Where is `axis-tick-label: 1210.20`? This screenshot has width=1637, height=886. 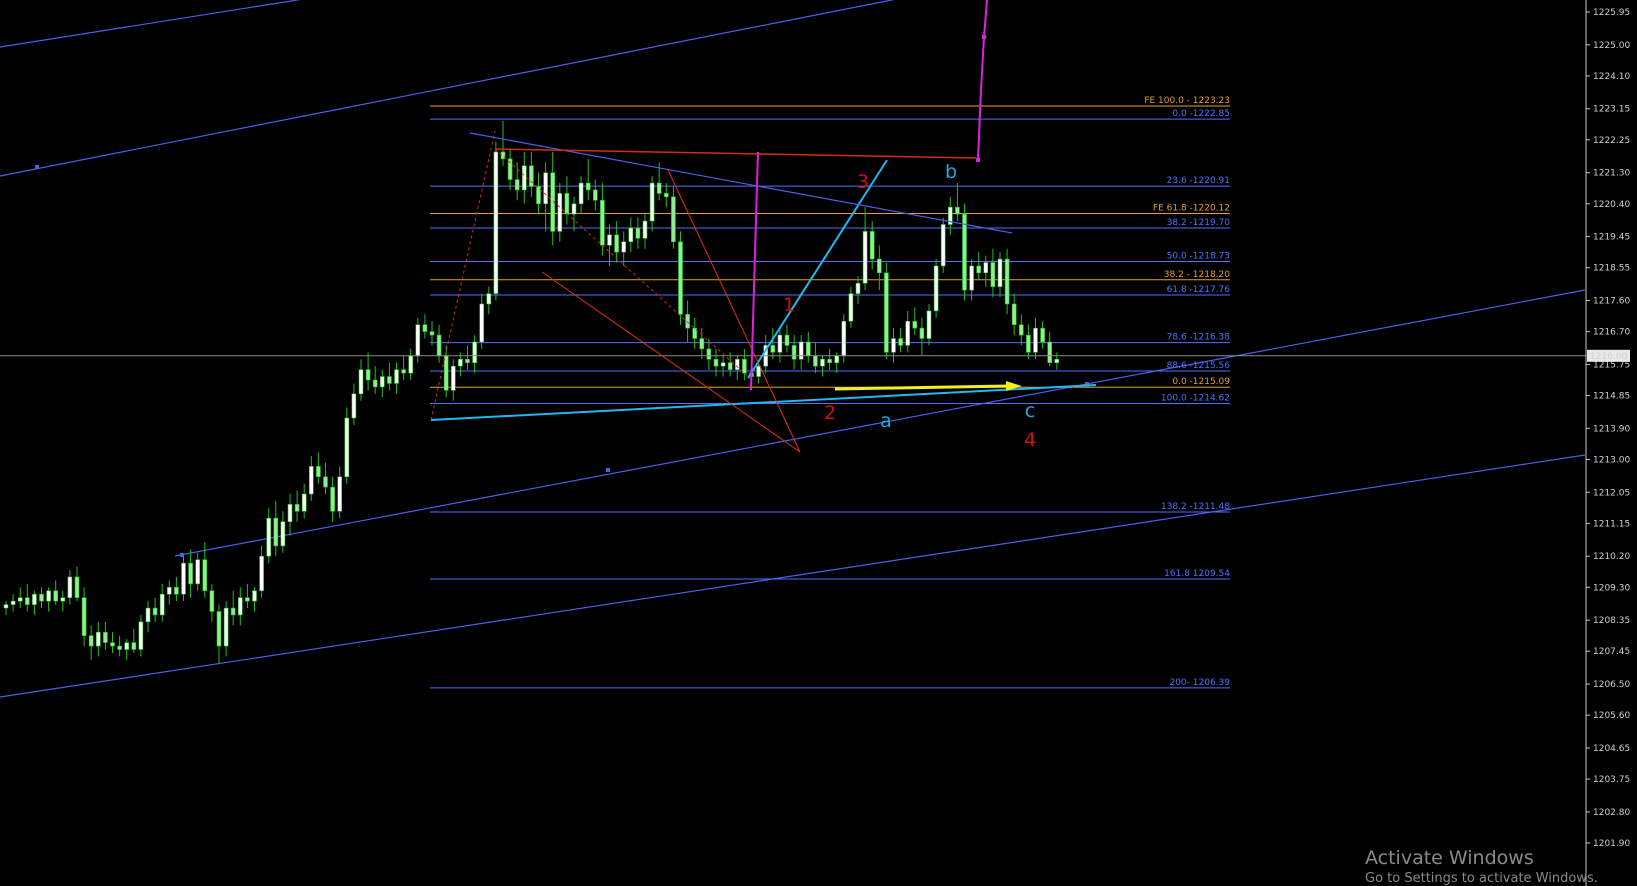 axis-tick-label: 1210.20 is located at coordinates (1611, 557).